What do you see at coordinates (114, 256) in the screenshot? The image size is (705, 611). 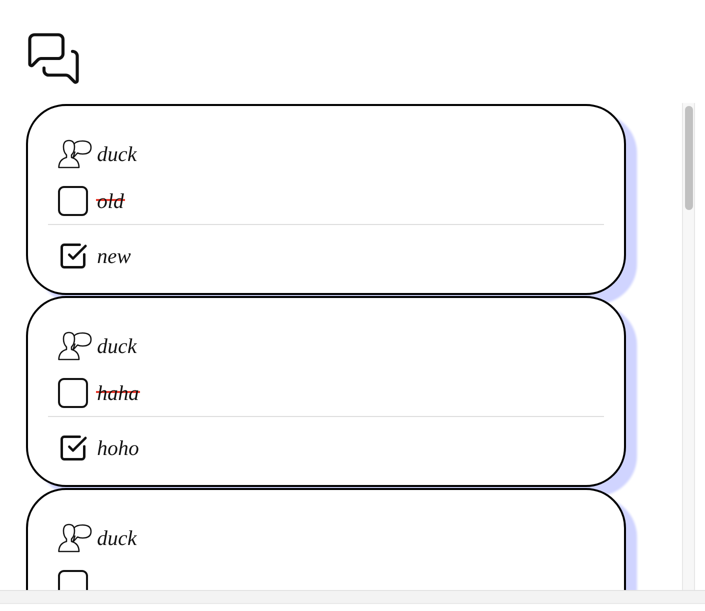 I see `option-text: new` at bounding box center [114, 256].